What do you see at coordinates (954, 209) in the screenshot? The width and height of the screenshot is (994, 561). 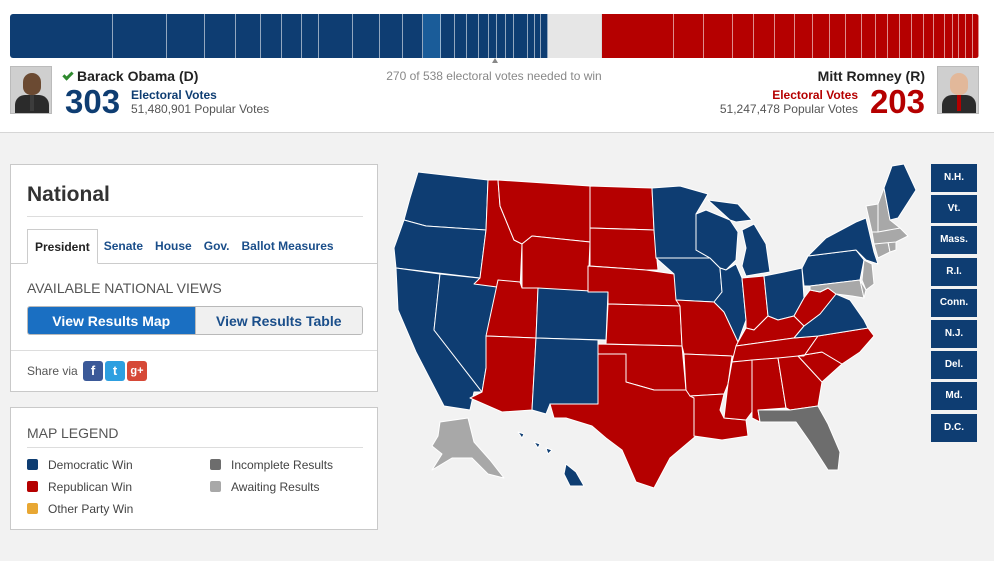 I see `small-state-vt: Vt.` at bounding box center [954, 209].